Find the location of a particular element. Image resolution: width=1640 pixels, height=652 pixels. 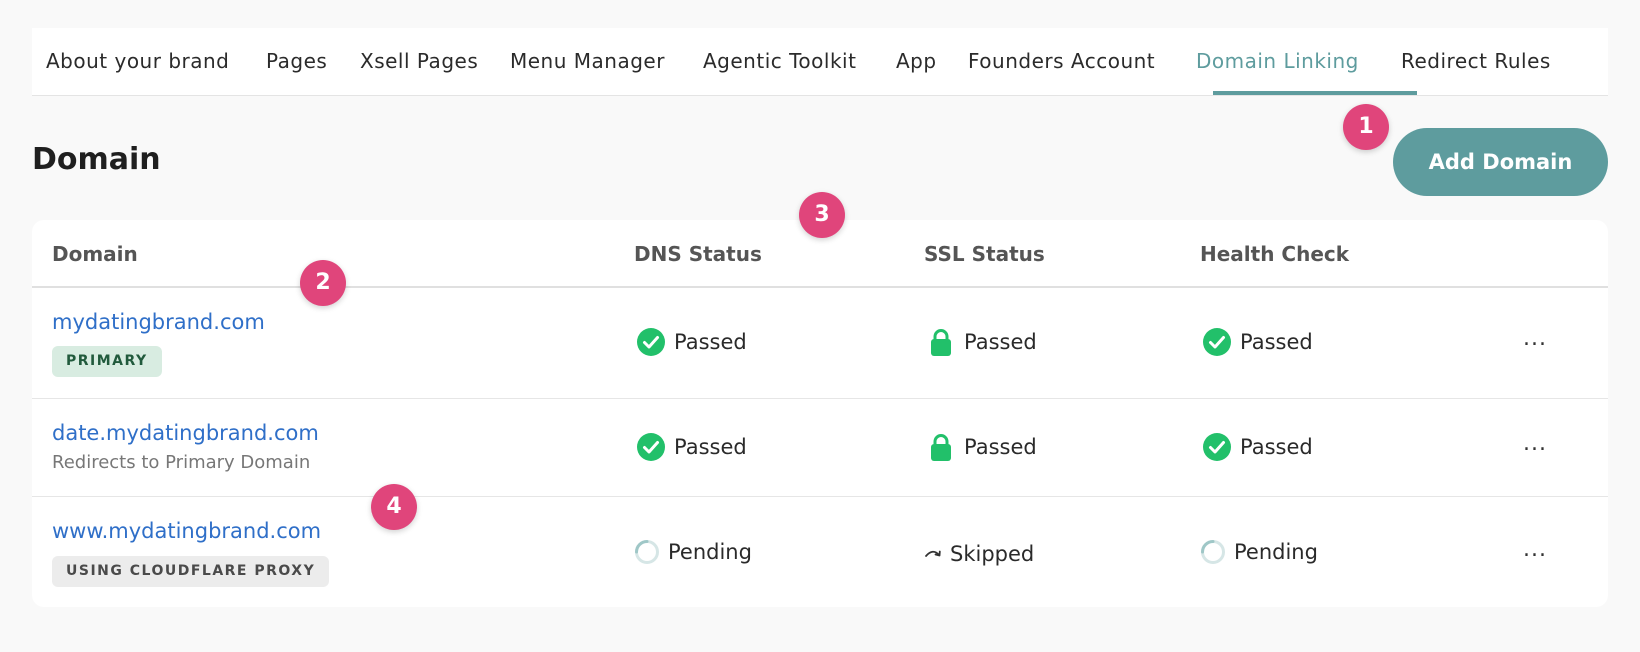

tab-about-your-brand: About your brand is located at coordinates (137, 62).